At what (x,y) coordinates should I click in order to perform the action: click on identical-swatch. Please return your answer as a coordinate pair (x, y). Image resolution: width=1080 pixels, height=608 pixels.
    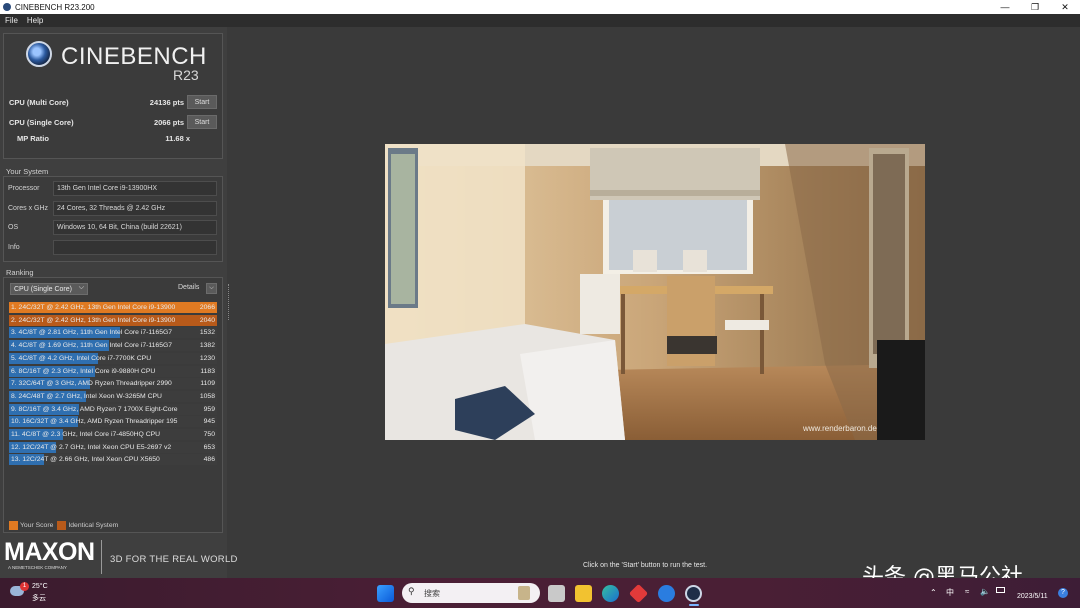
    Looking at the image, I should click on (62, 525).